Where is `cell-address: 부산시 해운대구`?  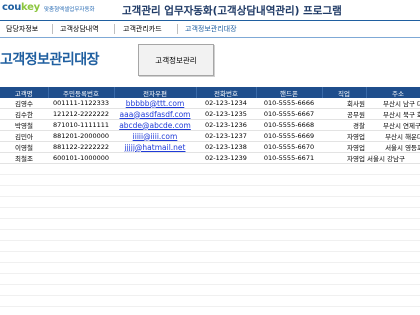
cell-address: 부산시 해운대구 is located at coordinates (393, 136).